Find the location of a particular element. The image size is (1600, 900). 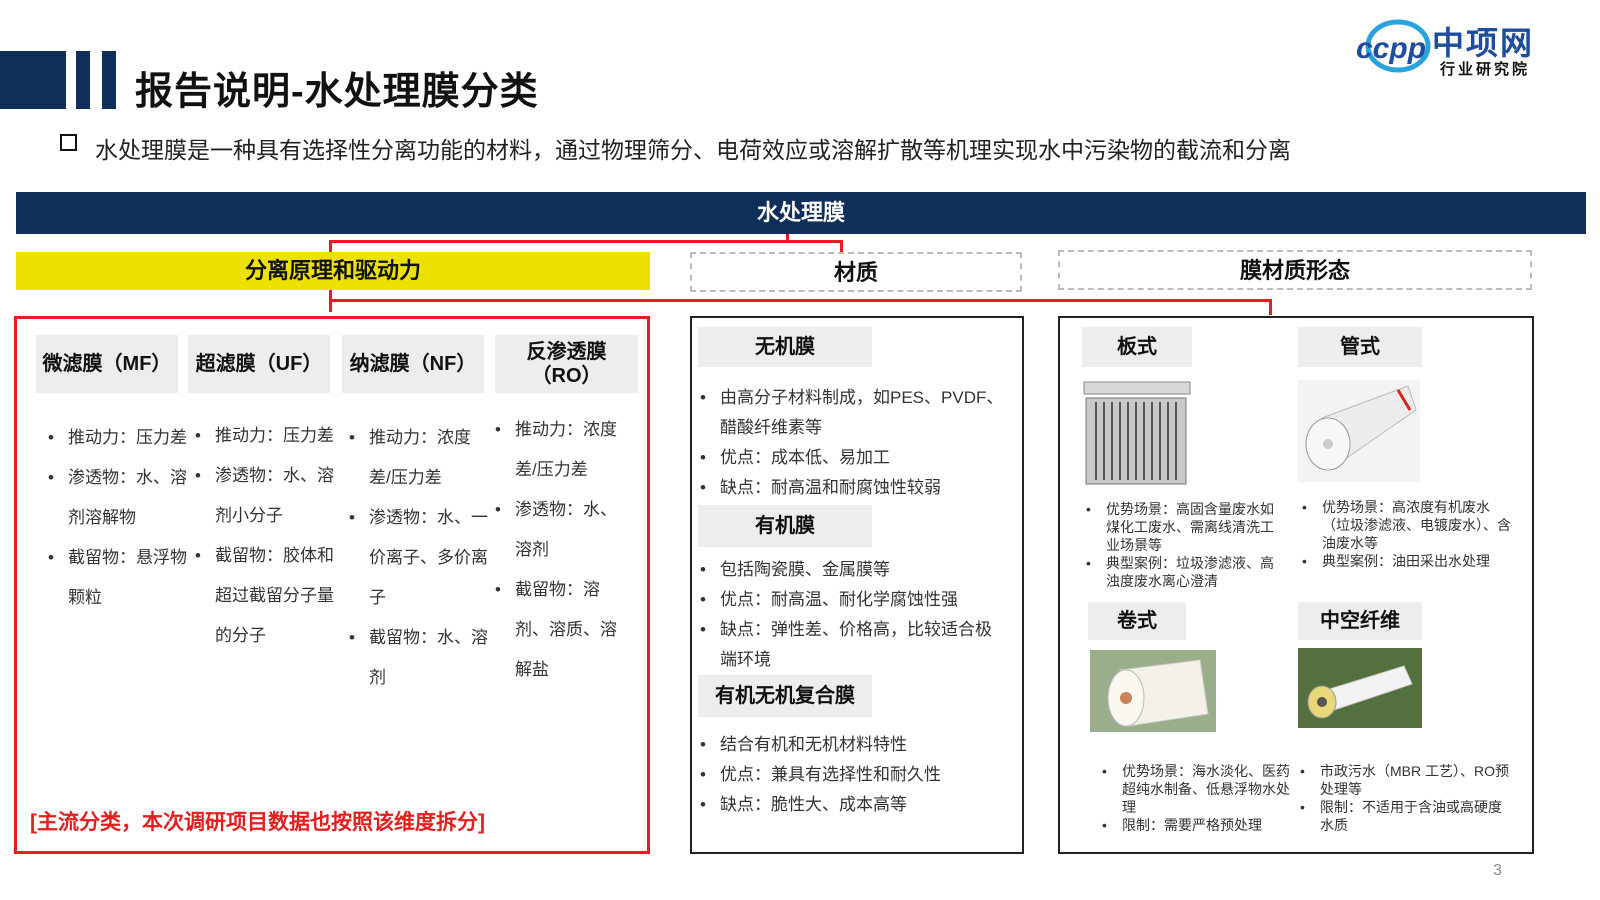

list-item: 典型案例：垃圾渗滤液、高浊度废水离心澄清 is located at coordinates (1181, 572).